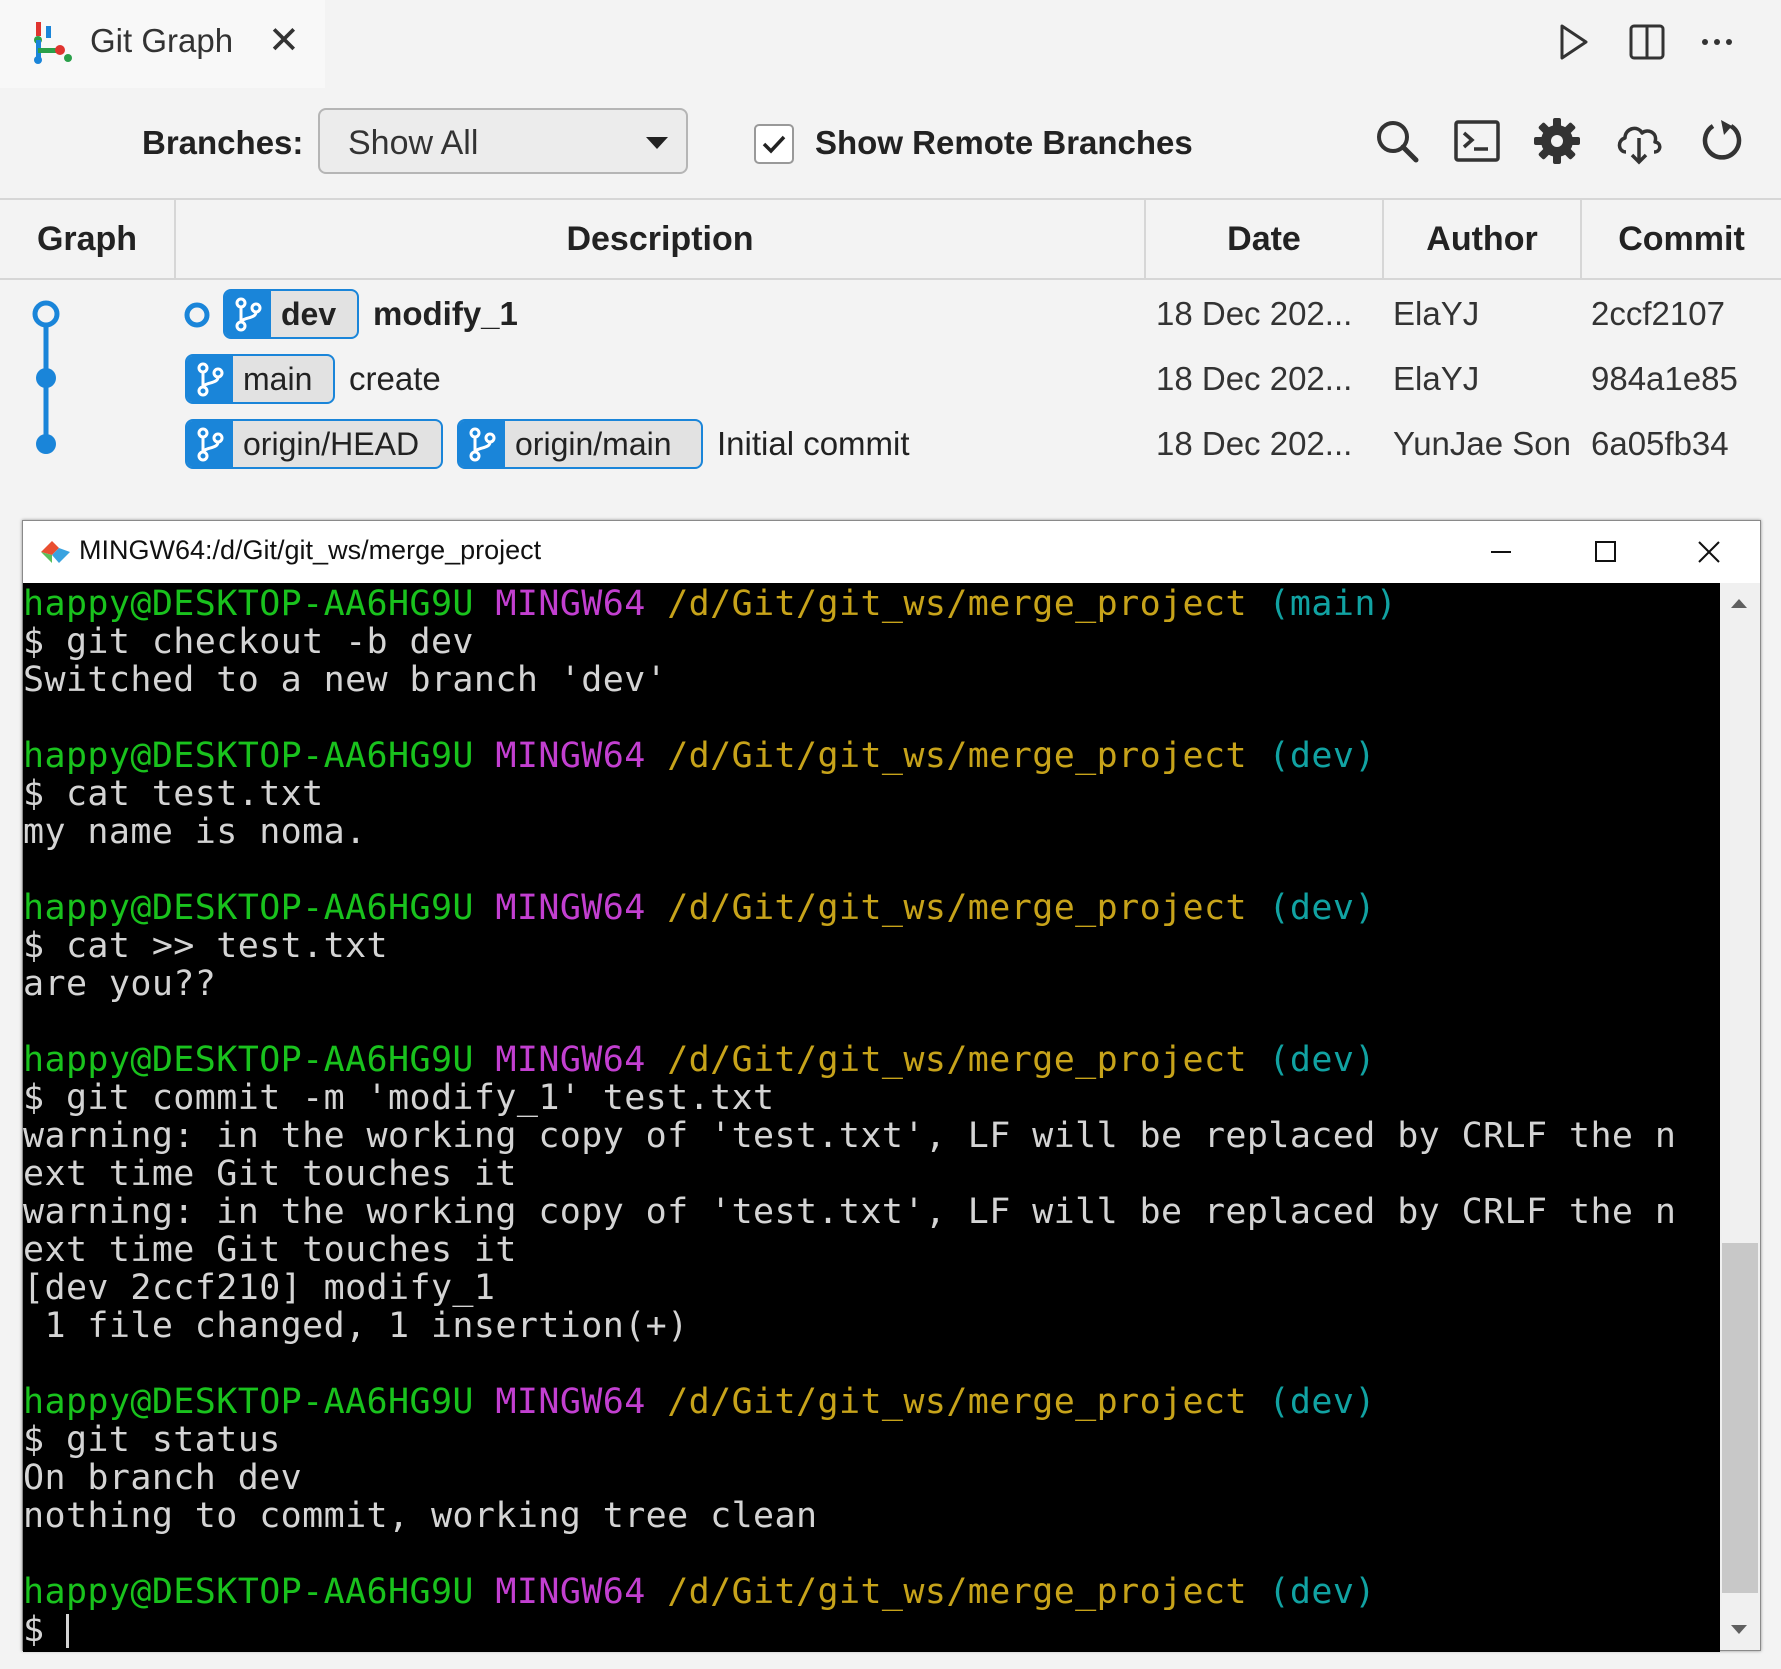 The image size is (1781, 1669). Describe the element at coordinates (331, 444) in the screenshot. I see `branch-name: origin/HEAD` at that location.